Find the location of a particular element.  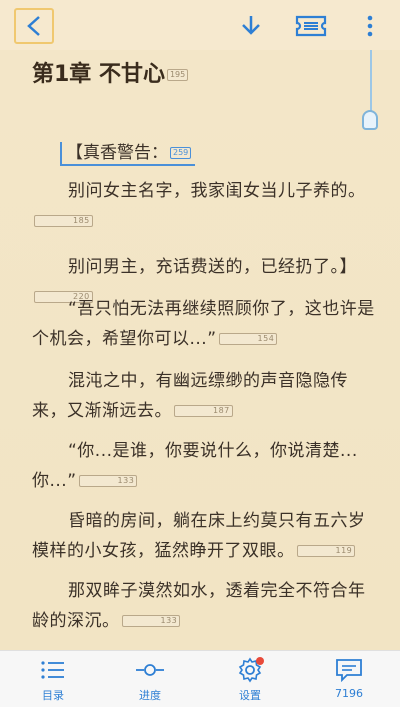

back-icon is located at coordinates (33, 26).